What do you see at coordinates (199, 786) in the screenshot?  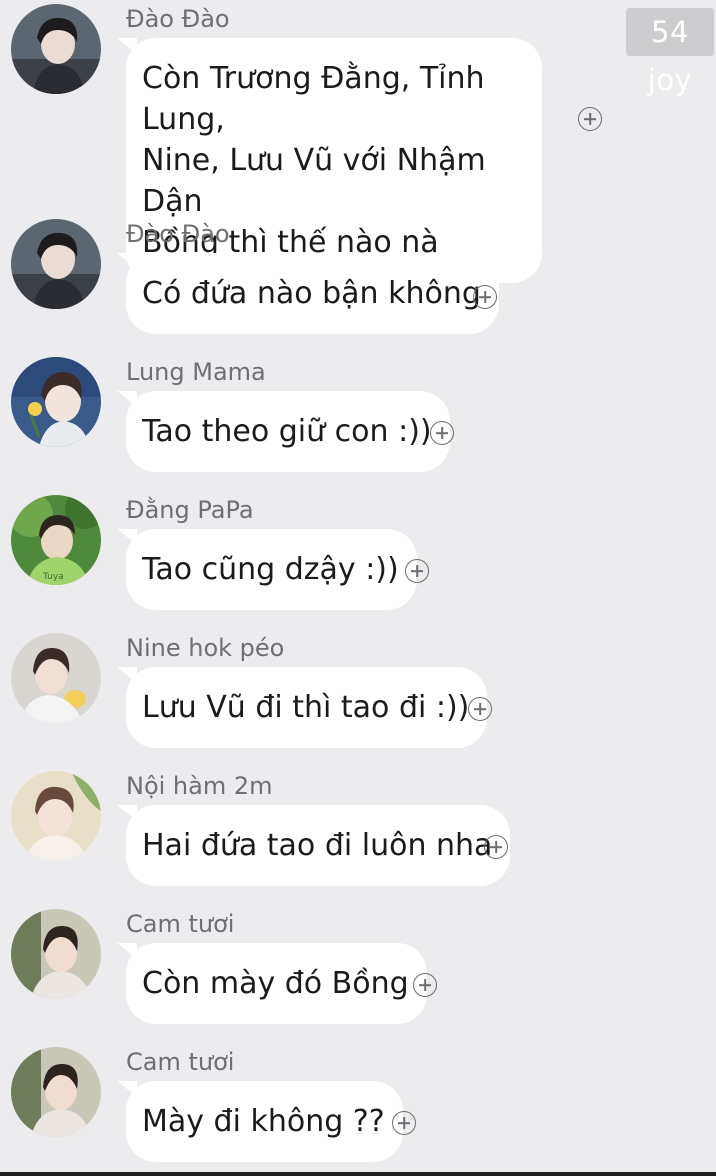 I see `sender-name: Nội hàm 2m` at bounding box center [199, 786].